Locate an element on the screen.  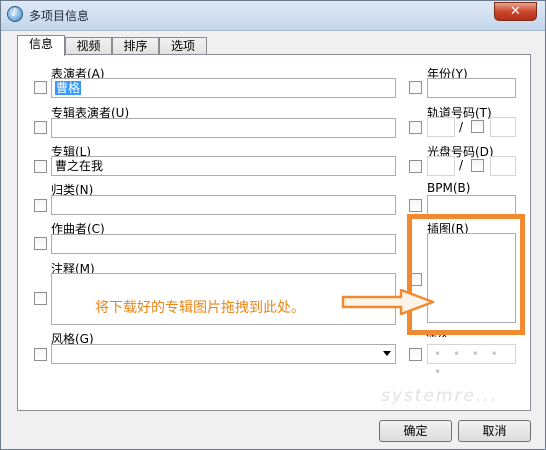
annotation-hint-text: 将下载好的专辑图片拖拽到此处。 is located at coordinates (200, 308).